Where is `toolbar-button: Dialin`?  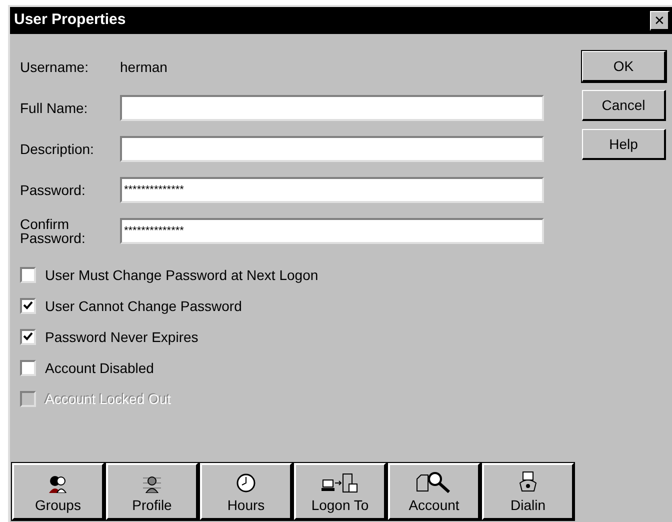
toolbar-button: Dialin is located at coordinates (528, 491).